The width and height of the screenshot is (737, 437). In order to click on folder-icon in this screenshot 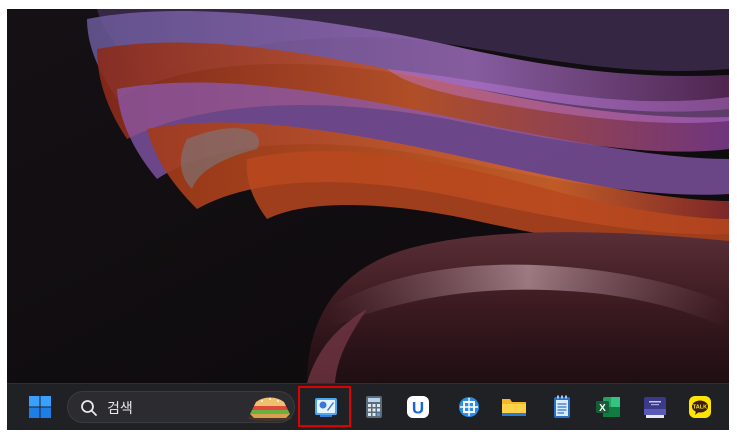, I will do `click(514, 407)`.